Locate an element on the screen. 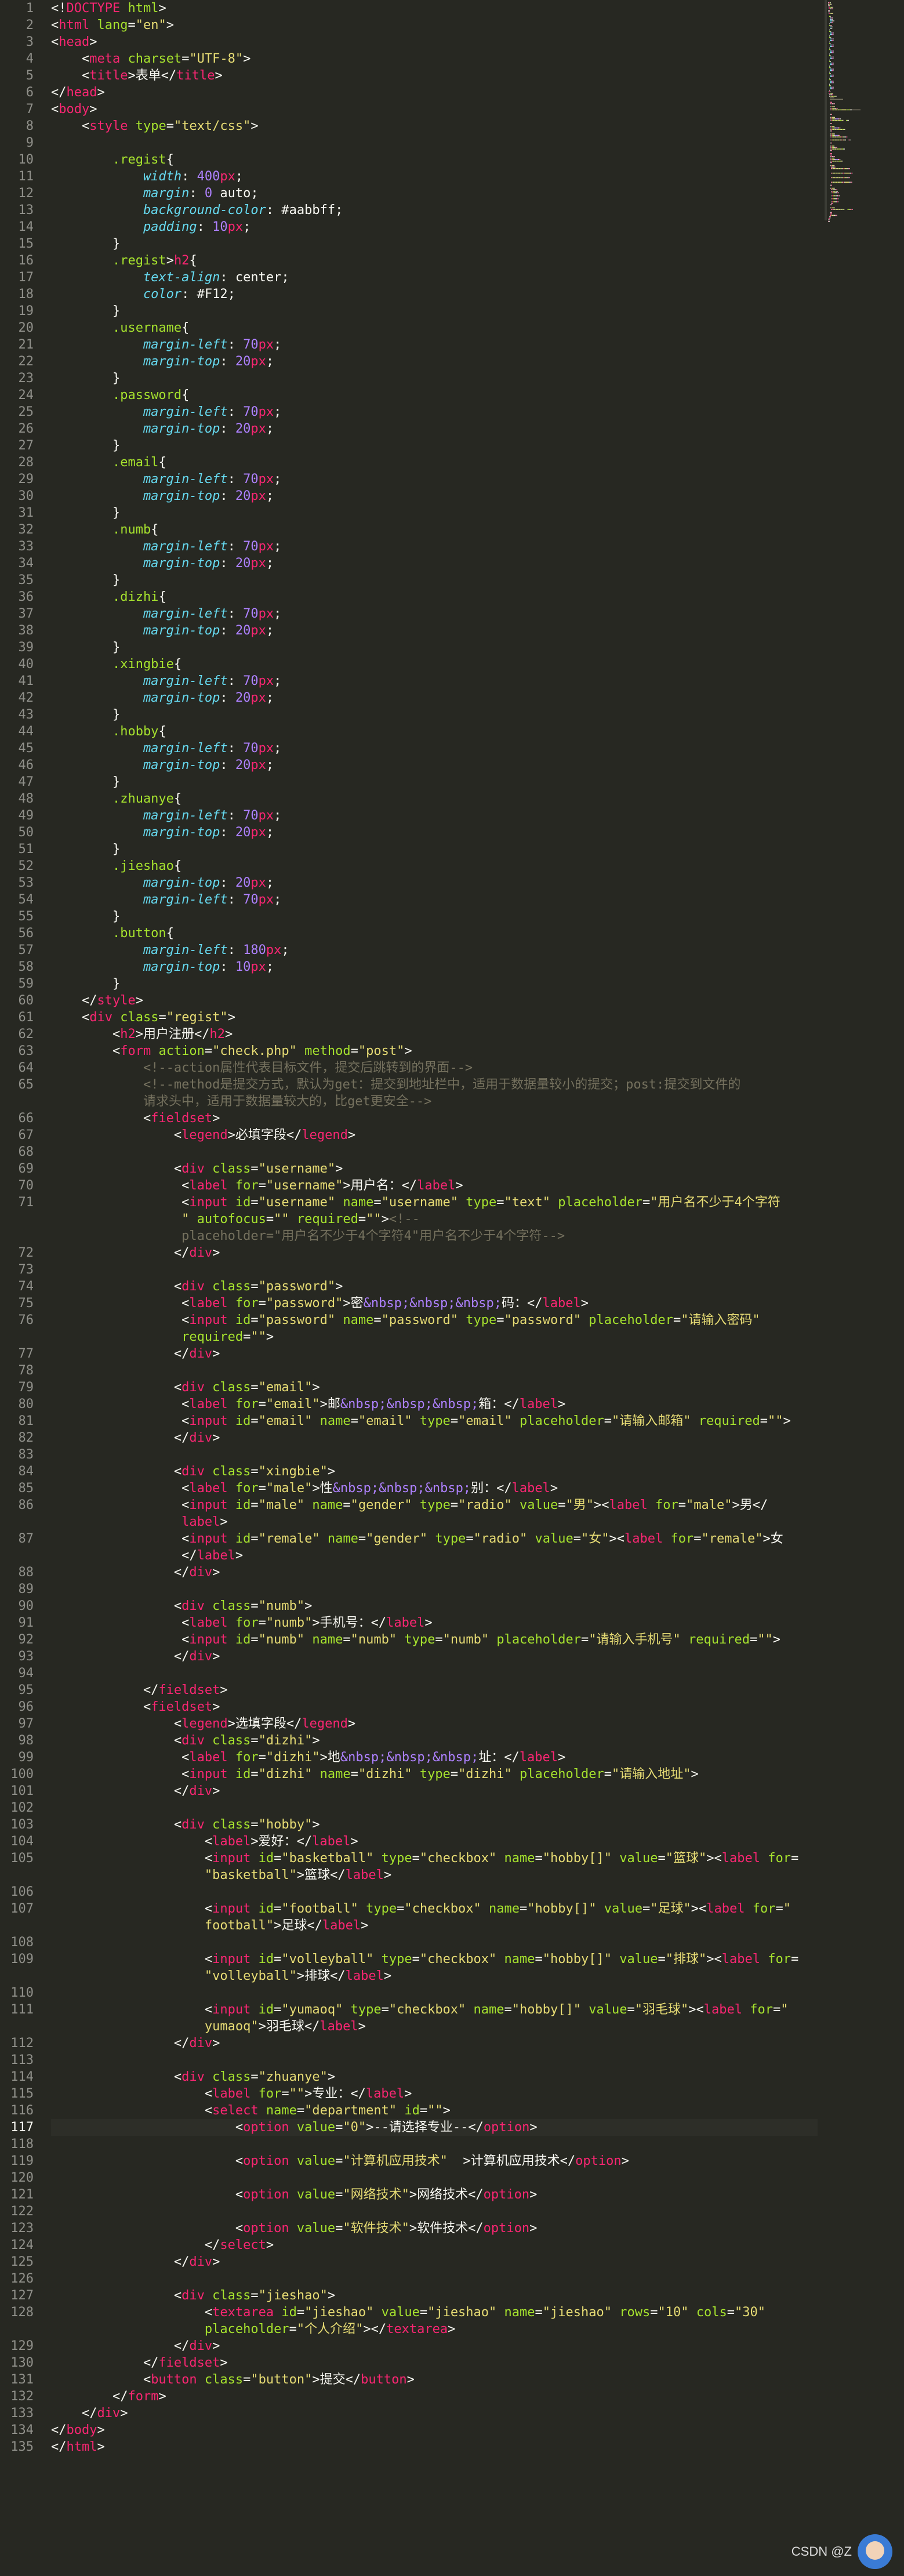 Image resolution: width=904 pixels, height=2576 pixels. code-line: text-align: center; is located at coordinates (435, 277).